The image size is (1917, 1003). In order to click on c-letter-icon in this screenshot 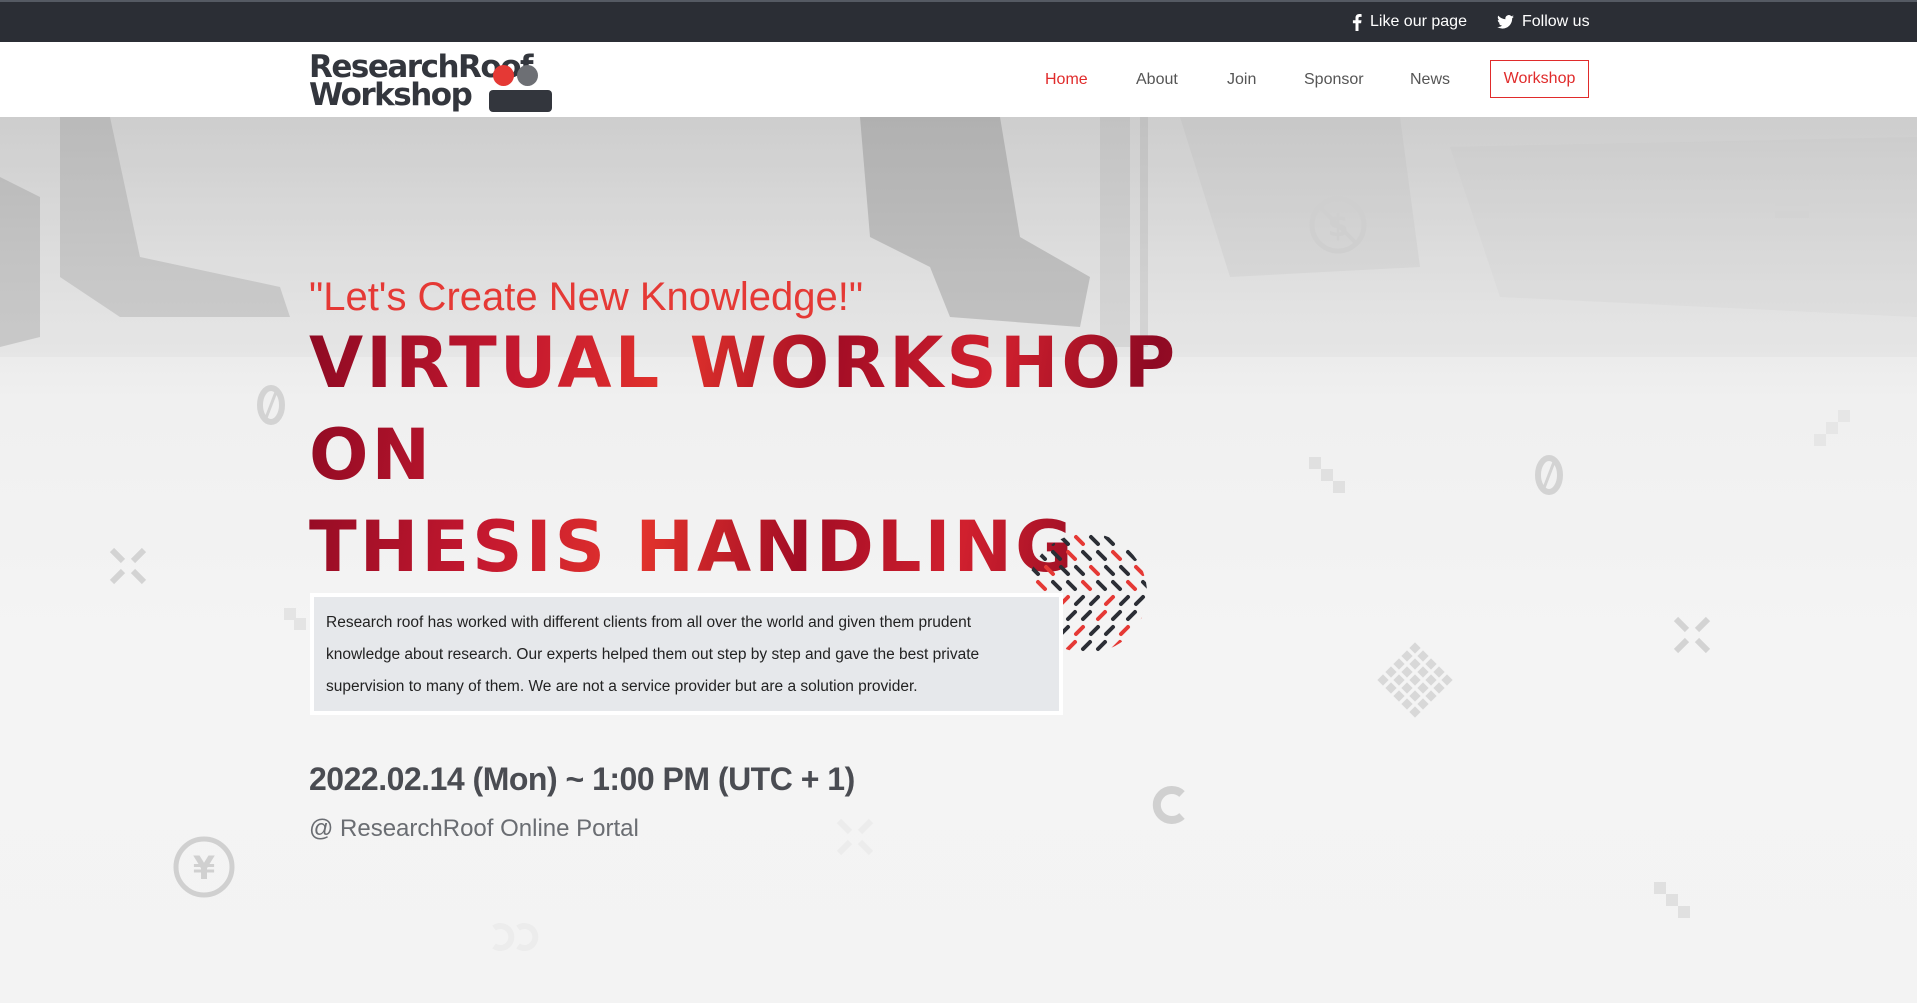, I will do `click(1168, 805)`.